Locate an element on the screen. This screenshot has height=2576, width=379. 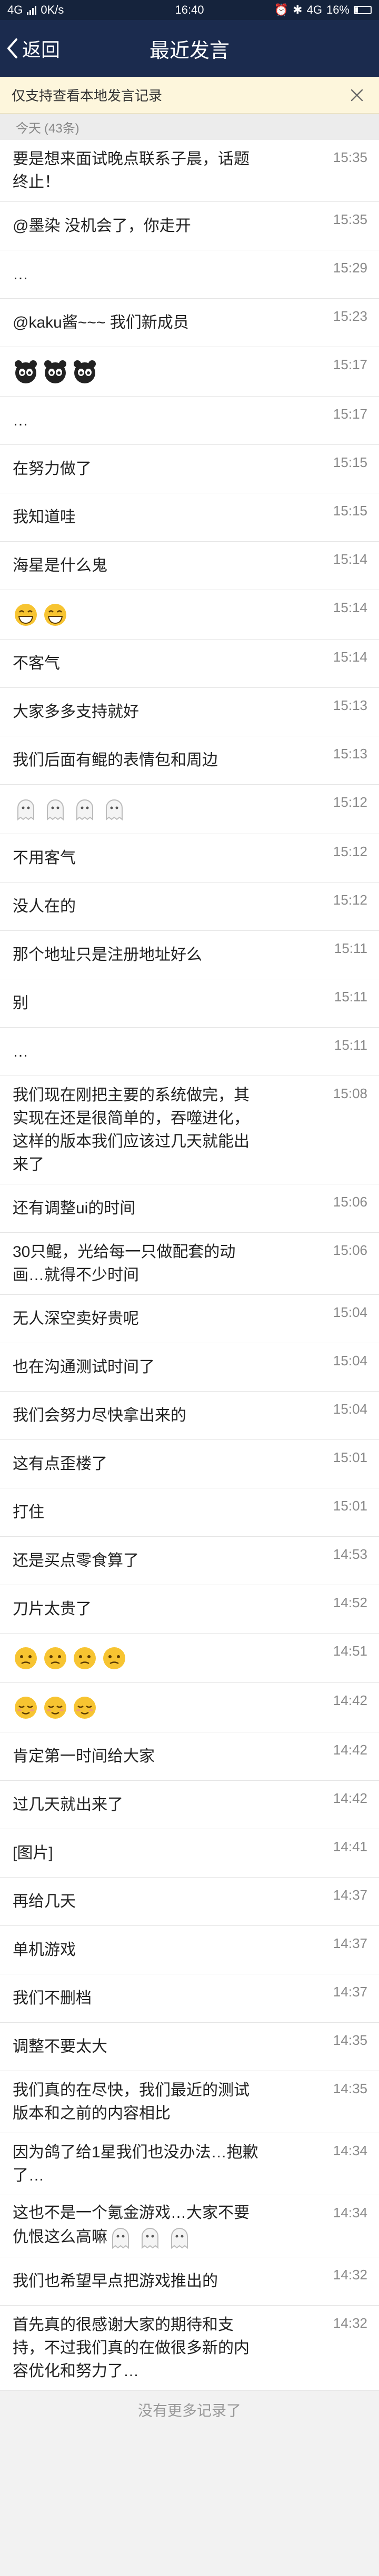
message-item: … 15:17 is located at coordinates (189, 421).